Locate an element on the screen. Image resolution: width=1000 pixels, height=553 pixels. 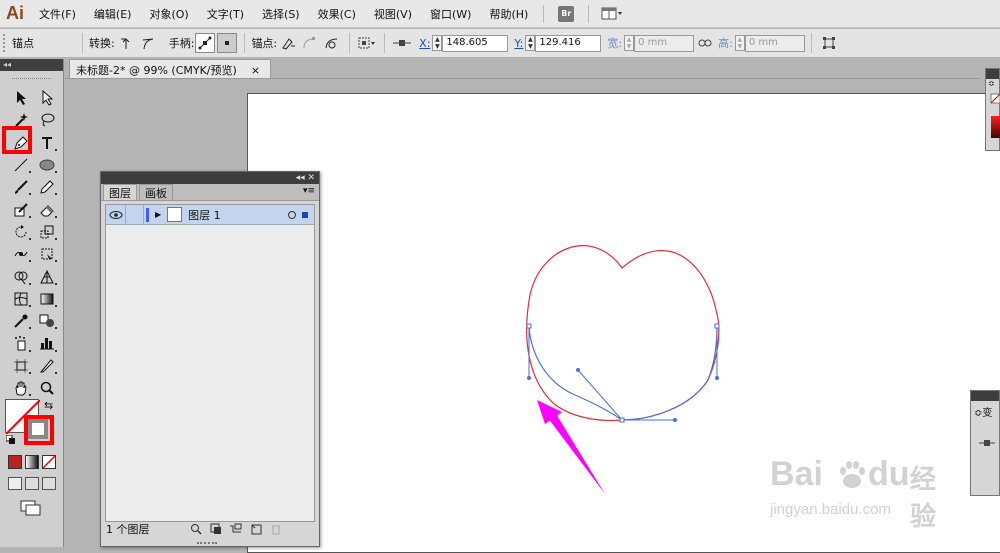
new-layer-button is located at coordinates (256, 529).